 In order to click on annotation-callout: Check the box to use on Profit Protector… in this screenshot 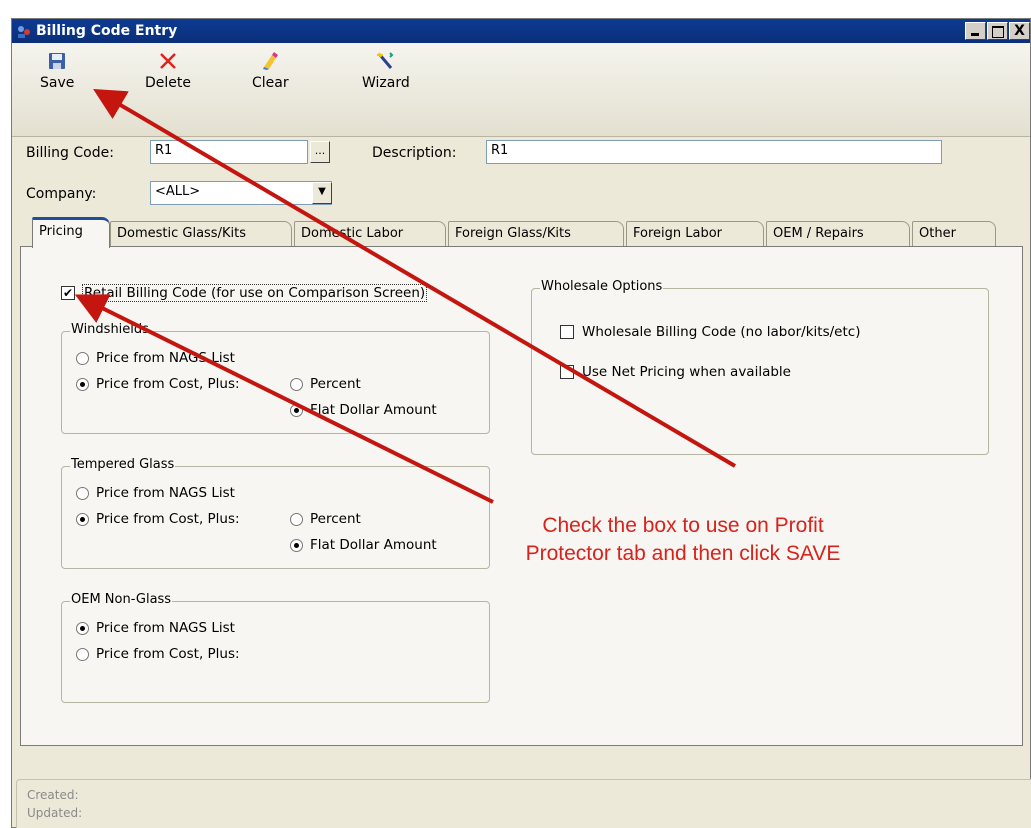, I will do `click(683, 540)`.